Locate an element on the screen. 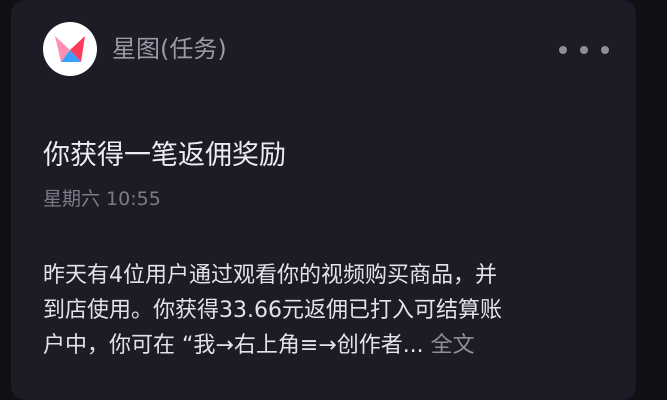 This screenshot has height=400, width=667. message-timestamp: 星期六 10:55 is located at coordinates (102, 199).